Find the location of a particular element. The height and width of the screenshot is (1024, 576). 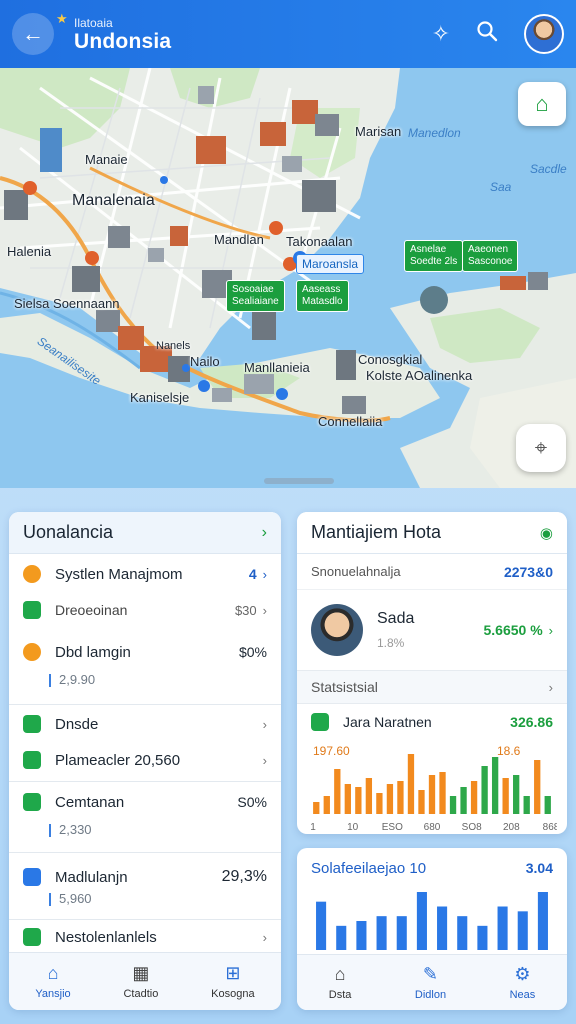

target-icon: ◉ is located at coordinates (546, 533).